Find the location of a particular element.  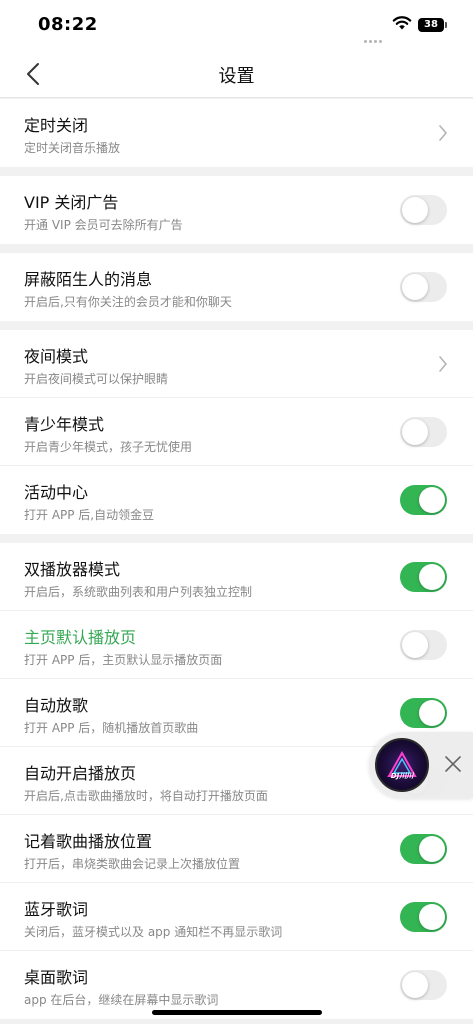

setting-title: 桌面歌词 is located at coordinates (56, 977).